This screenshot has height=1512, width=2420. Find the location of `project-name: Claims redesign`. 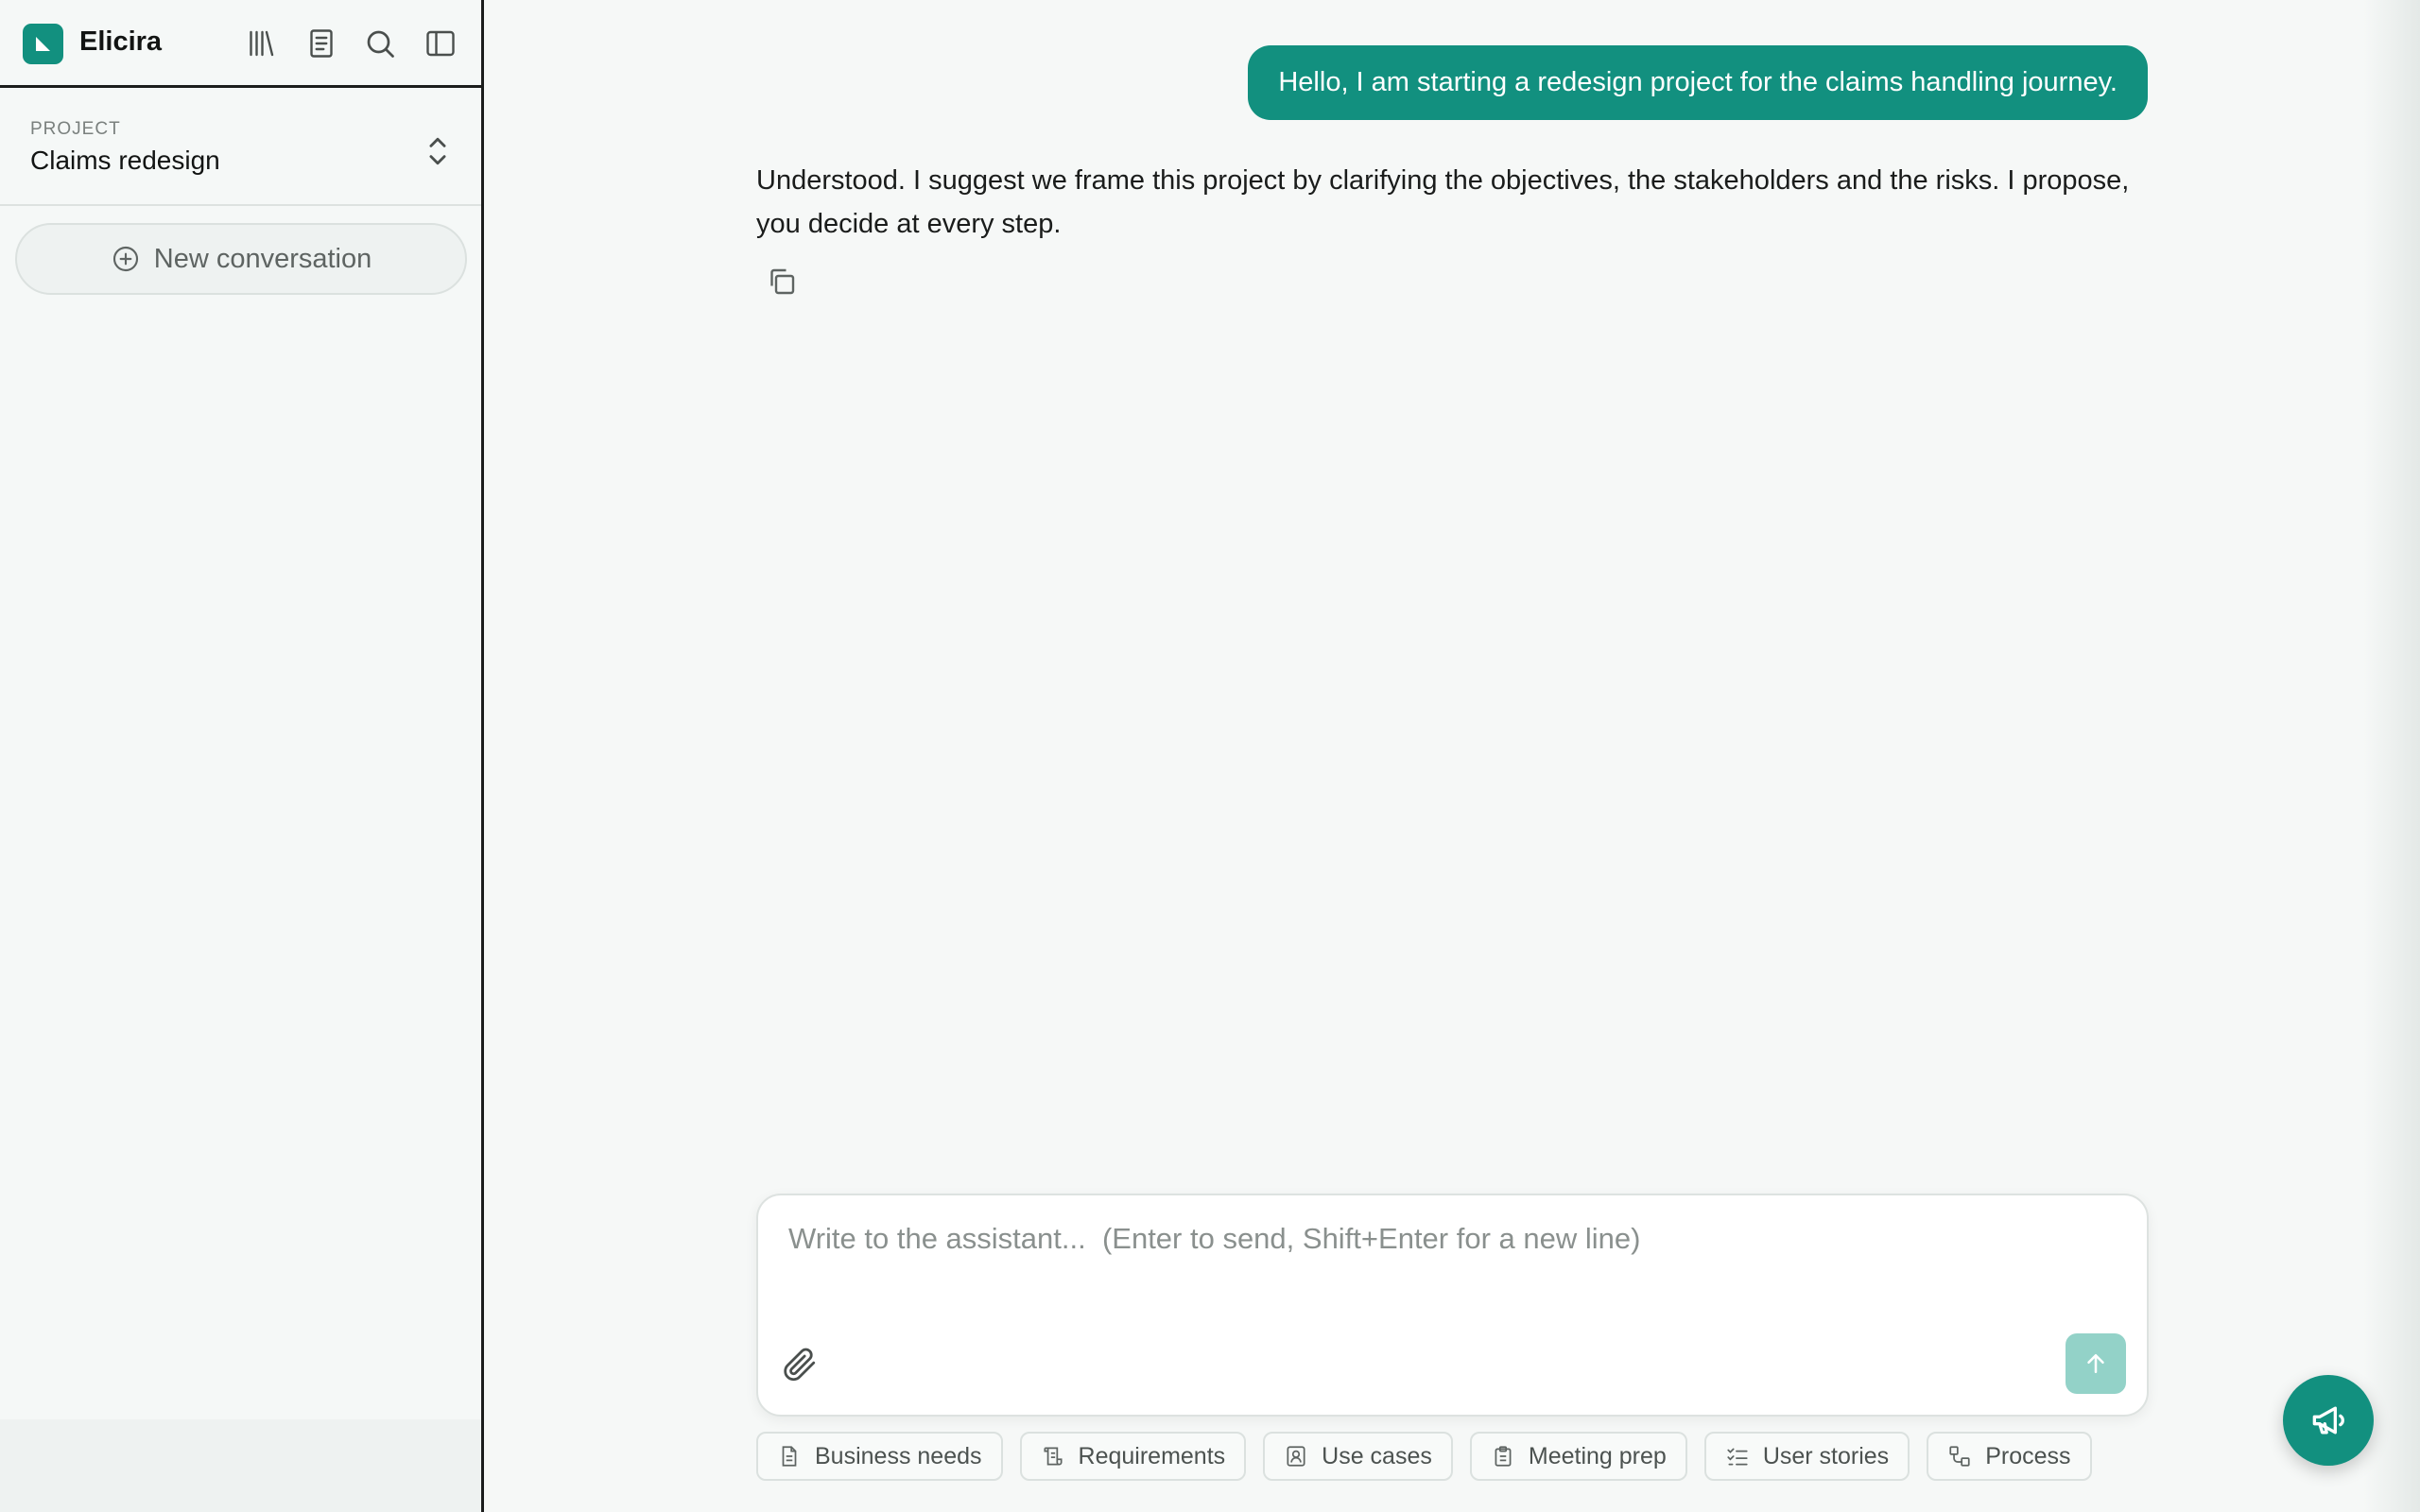

project-name: Claims redesign is located at coordinates (125, 160).